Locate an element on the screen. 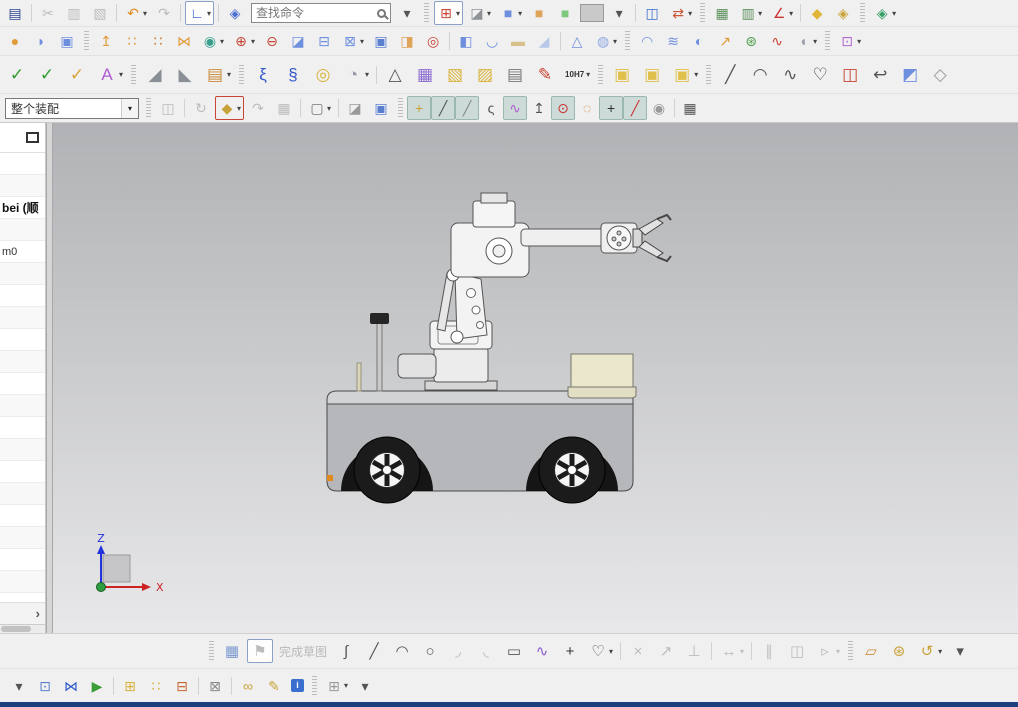 The height and width of the screenshot is (707, 1018). work-section-button: ▣ is located at coordinates (381, 108).